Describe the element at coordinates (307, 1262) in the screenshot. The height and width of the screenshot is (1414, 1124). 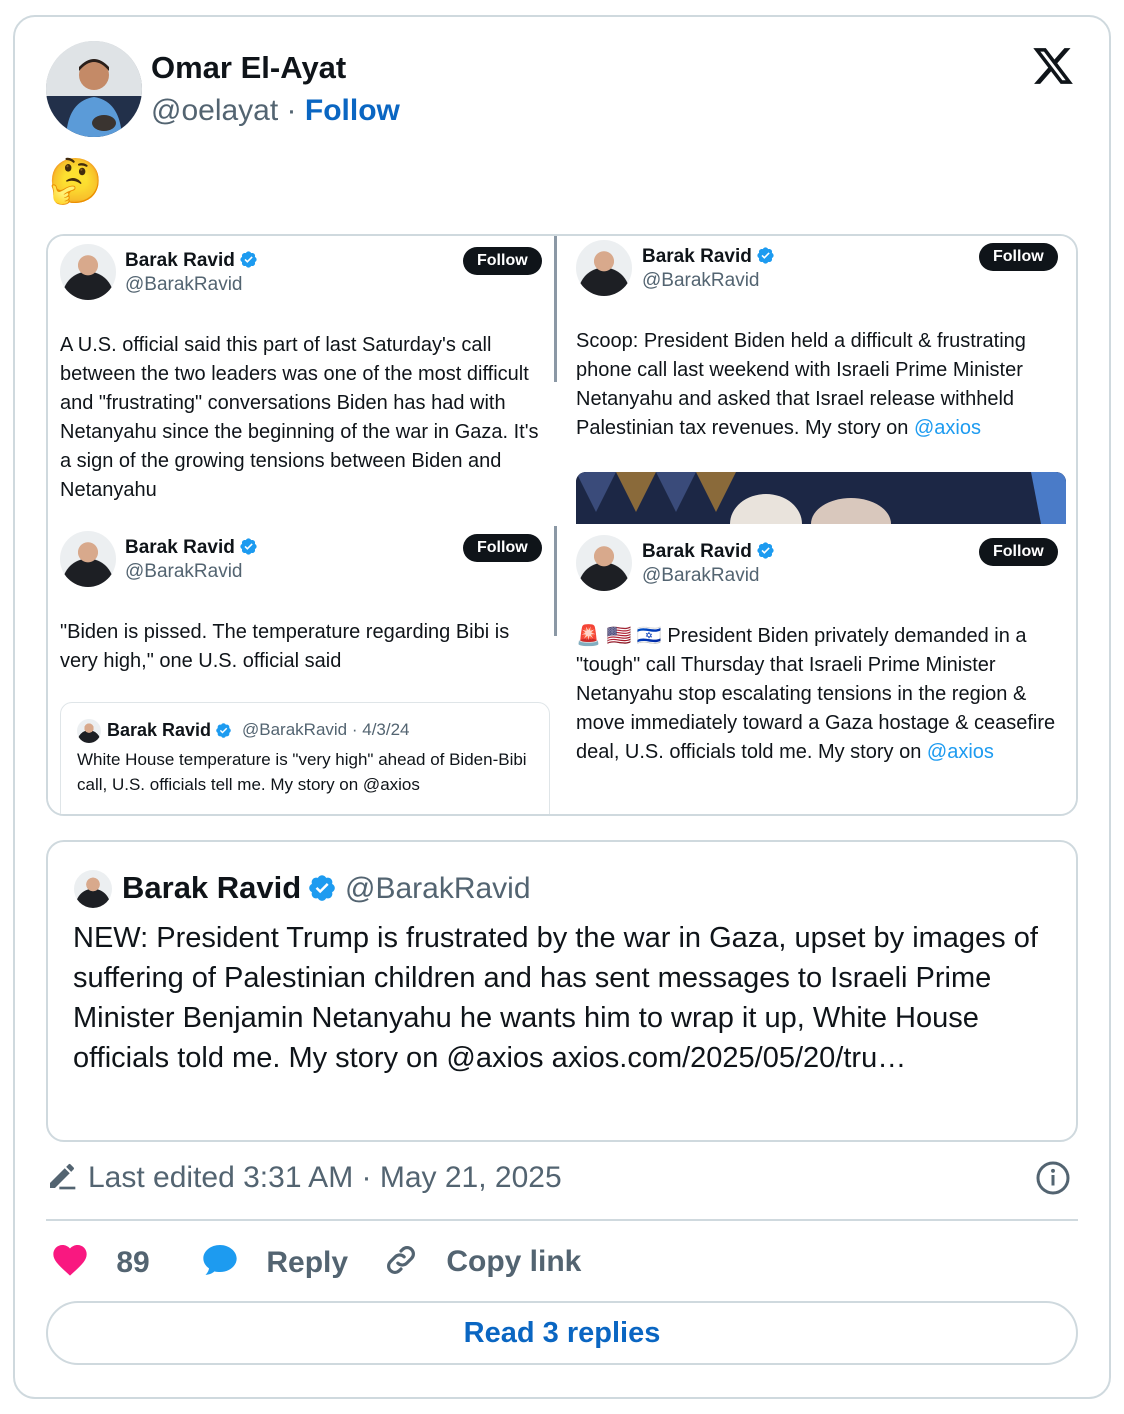
I see `reply-label: Reply` at that location.